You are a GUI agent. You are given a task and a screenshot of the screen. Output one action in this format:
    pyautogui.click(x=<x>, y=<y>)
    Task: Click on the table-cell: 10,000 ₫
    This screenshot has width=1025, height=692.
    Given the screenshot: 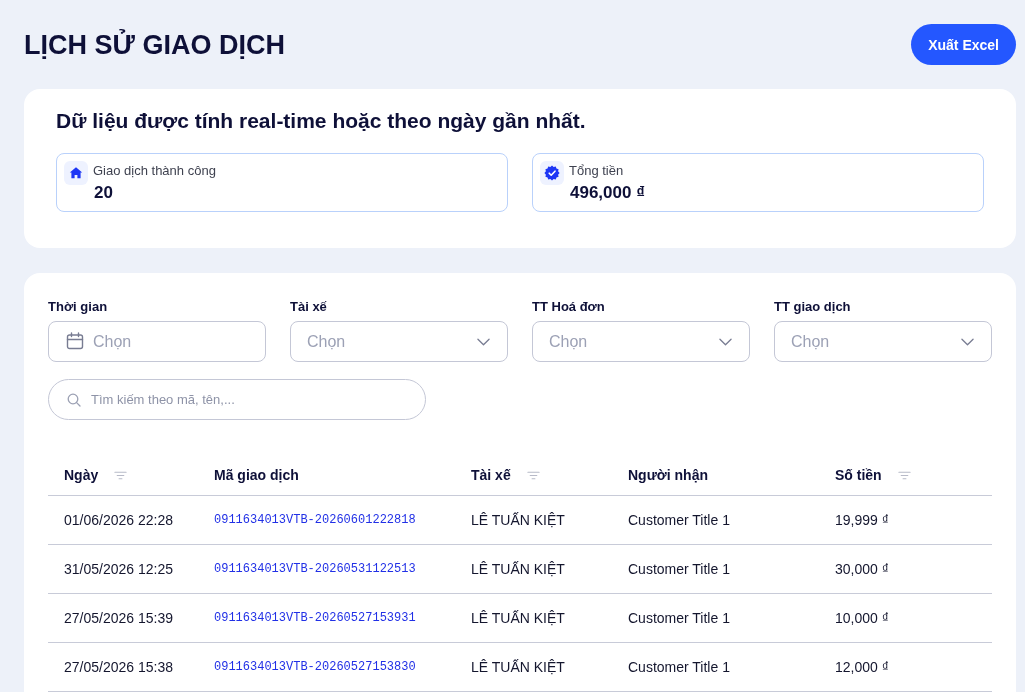 What is the action you would take?
    pyautogui.click(x=862, y=618)
    